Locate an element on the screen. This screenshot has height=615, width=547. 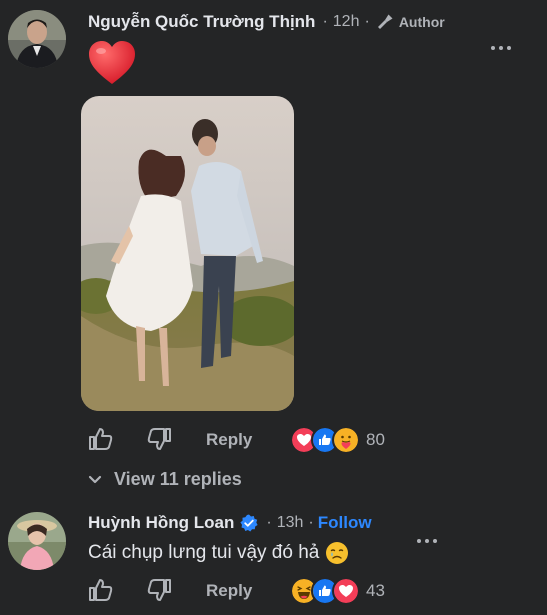
view-replies-button: View 11 replies is located at coordinates (165, 479).